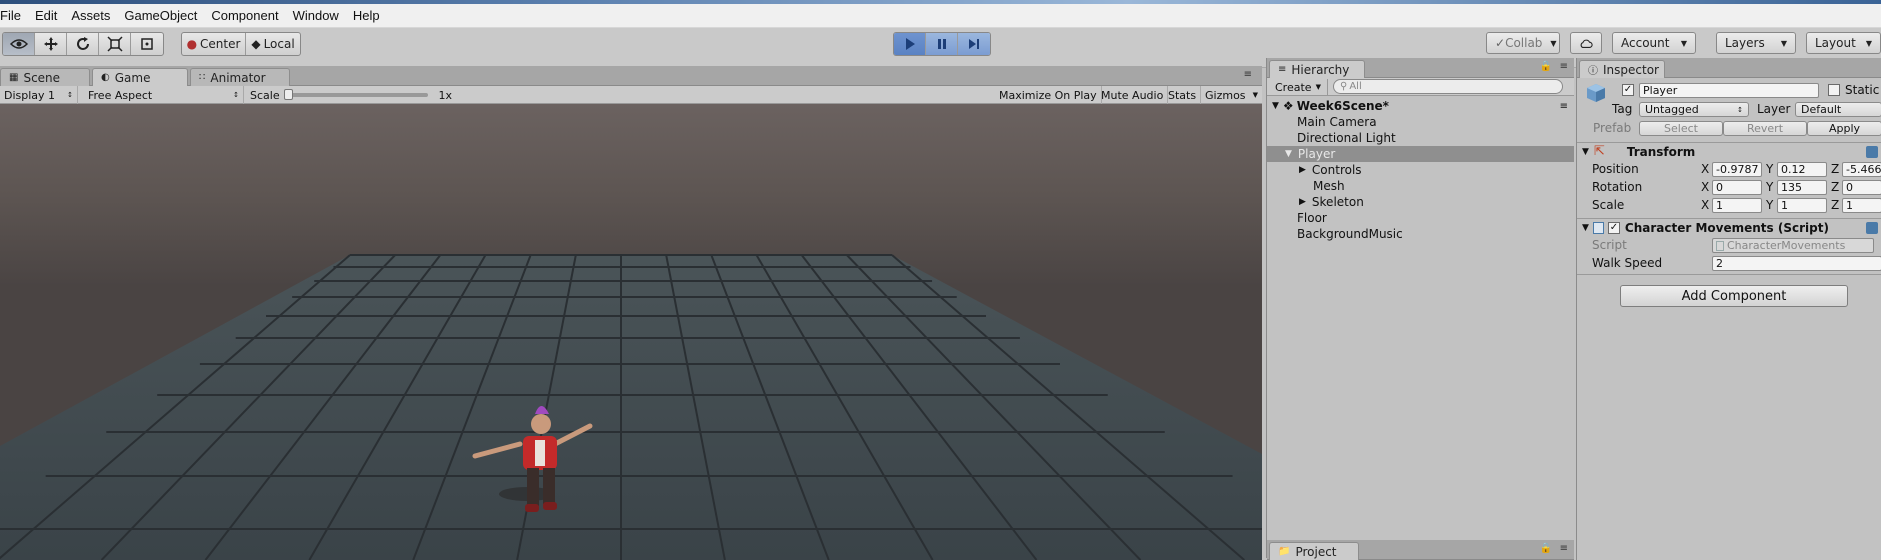  What do you see at coordinates (160, 15) in the screenshot?
I see `menu-gameobject: GameObject` at bounding box center [160, 15].